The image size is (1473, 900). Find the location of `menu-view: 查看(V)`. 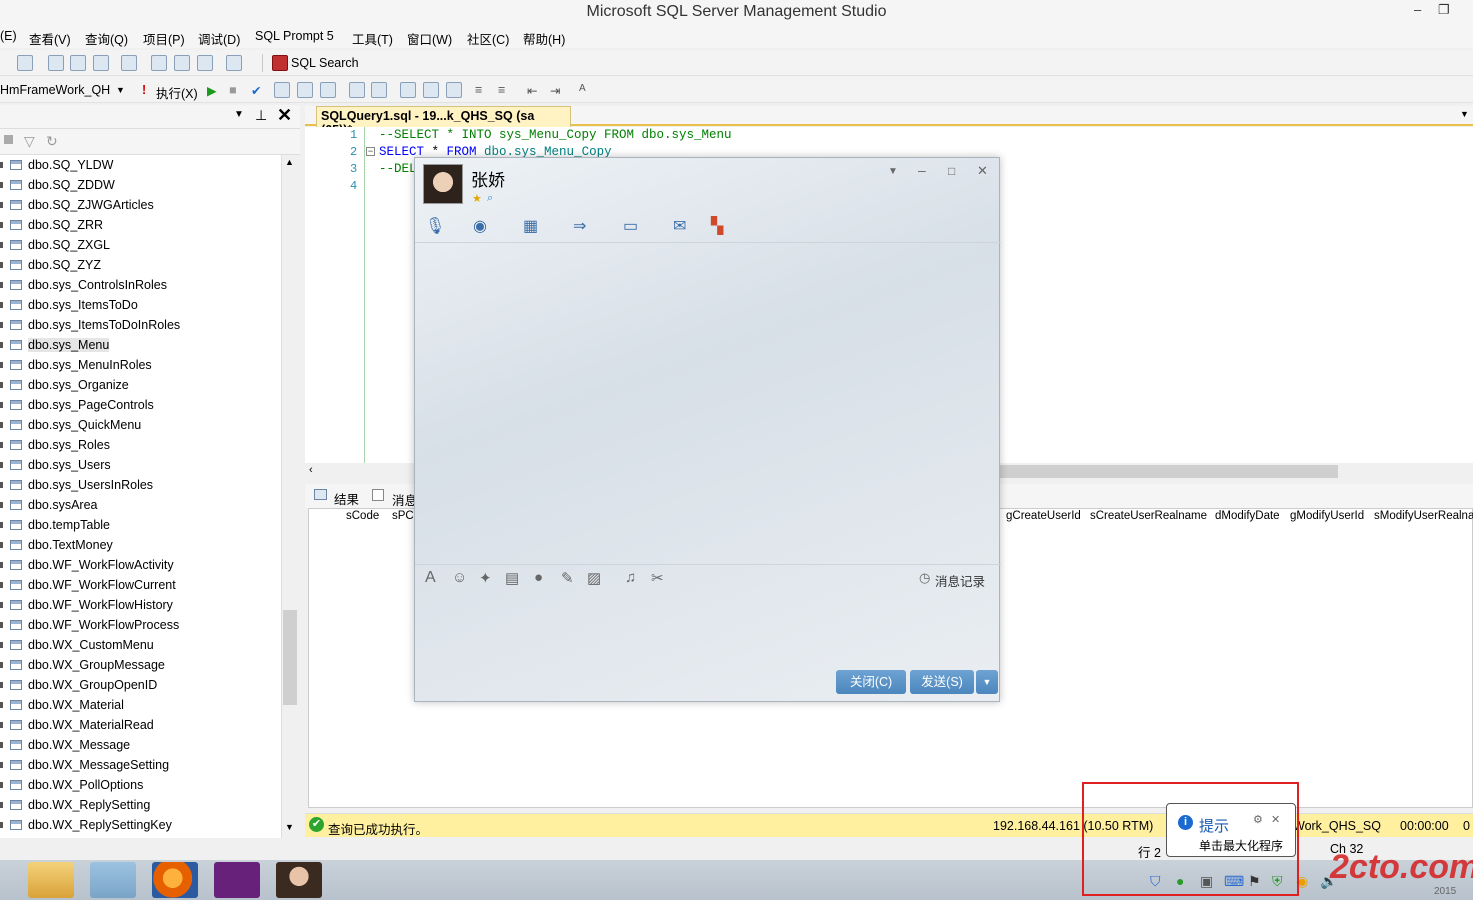

menu-view: 查看(V) is located at coordinates (50, 38).